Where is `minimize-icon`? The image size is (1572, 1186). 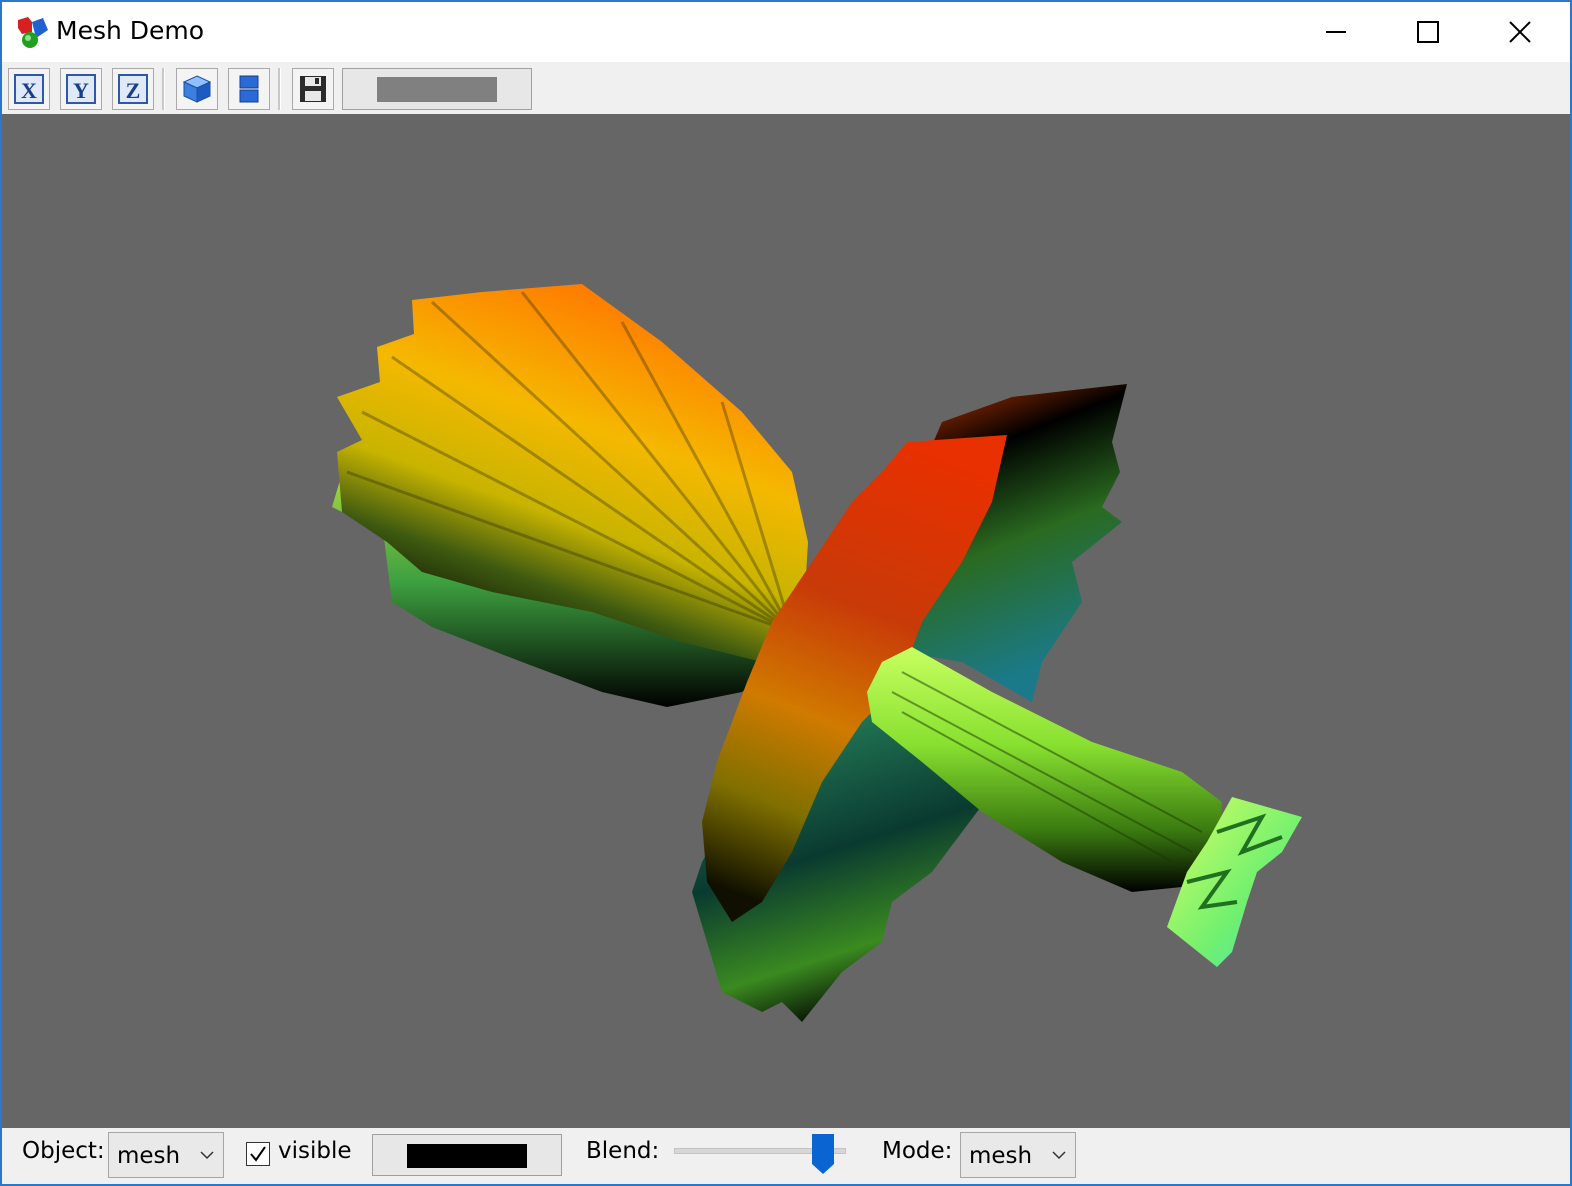
minimize-icon is located at coordinates (1336, 32).